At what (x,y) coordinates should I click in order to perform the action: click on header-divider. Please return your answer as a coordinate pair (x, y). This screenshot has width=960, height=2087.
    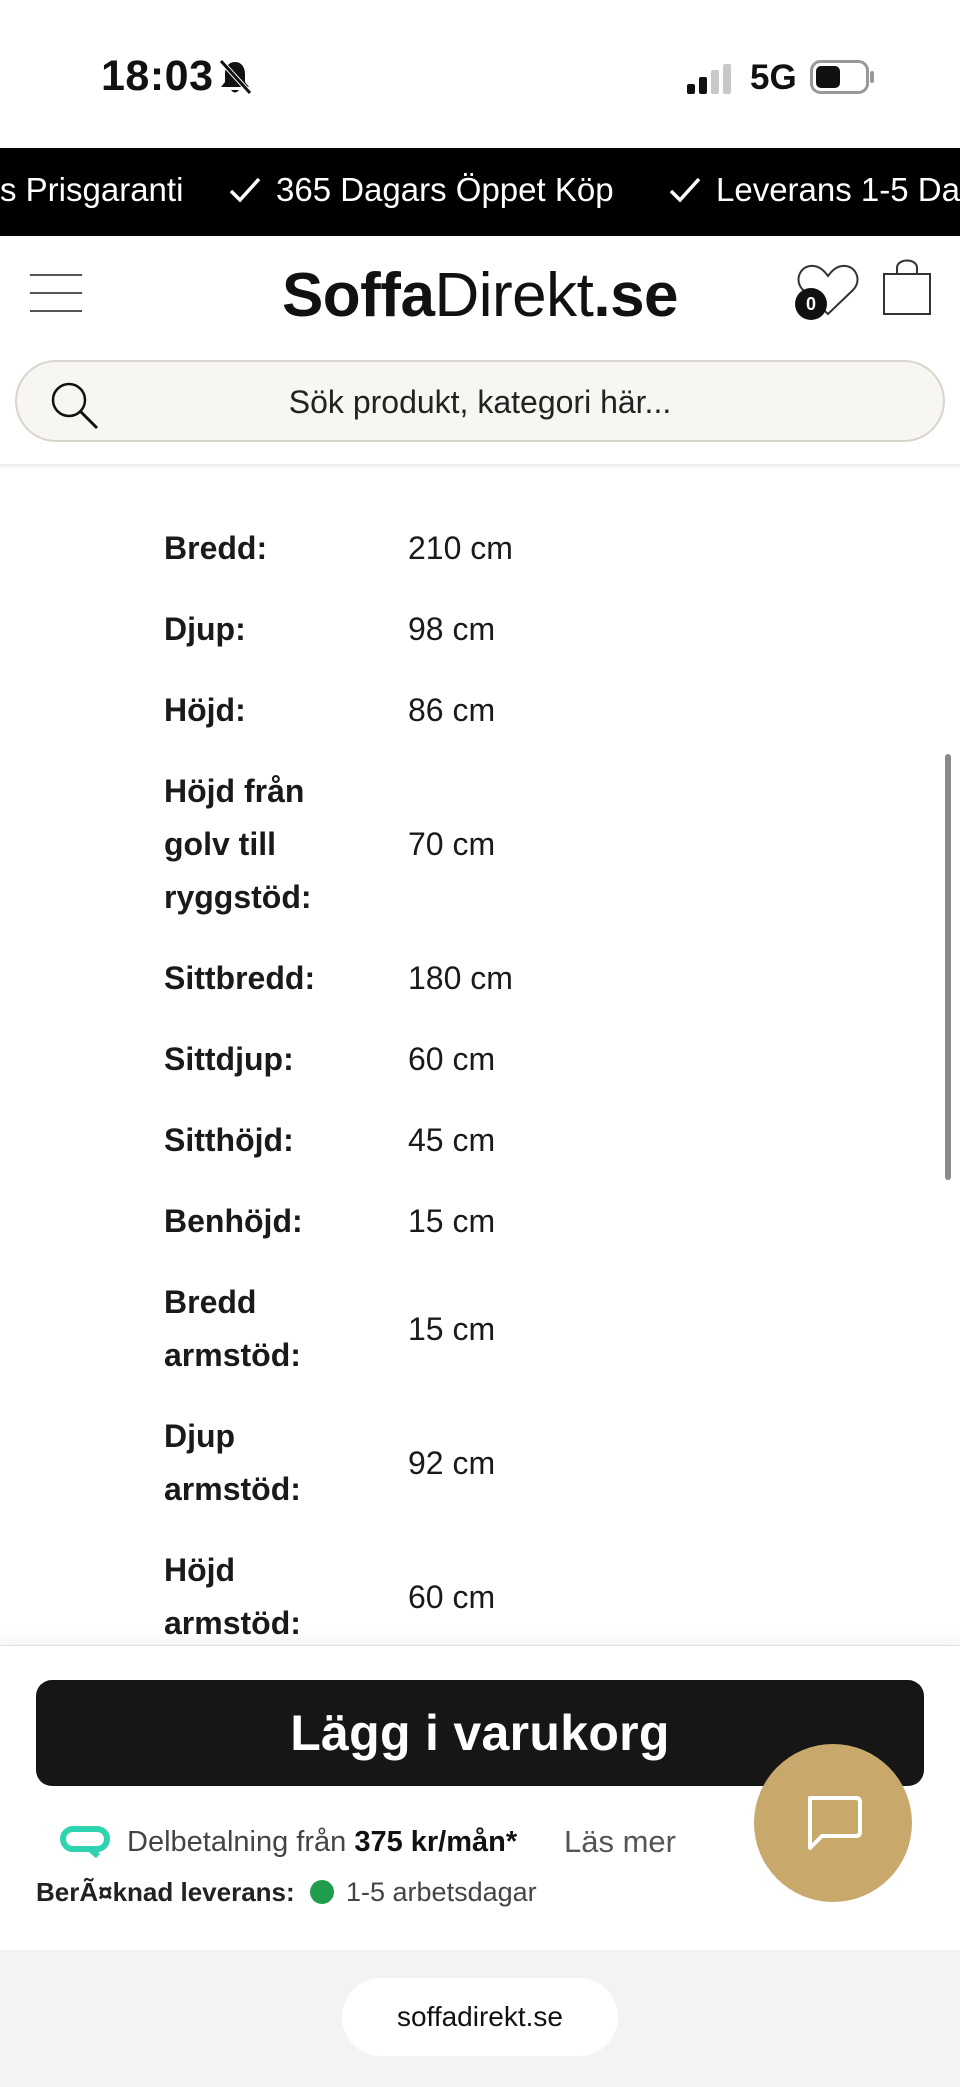
    Looking at the image, I should click on (480, 467).